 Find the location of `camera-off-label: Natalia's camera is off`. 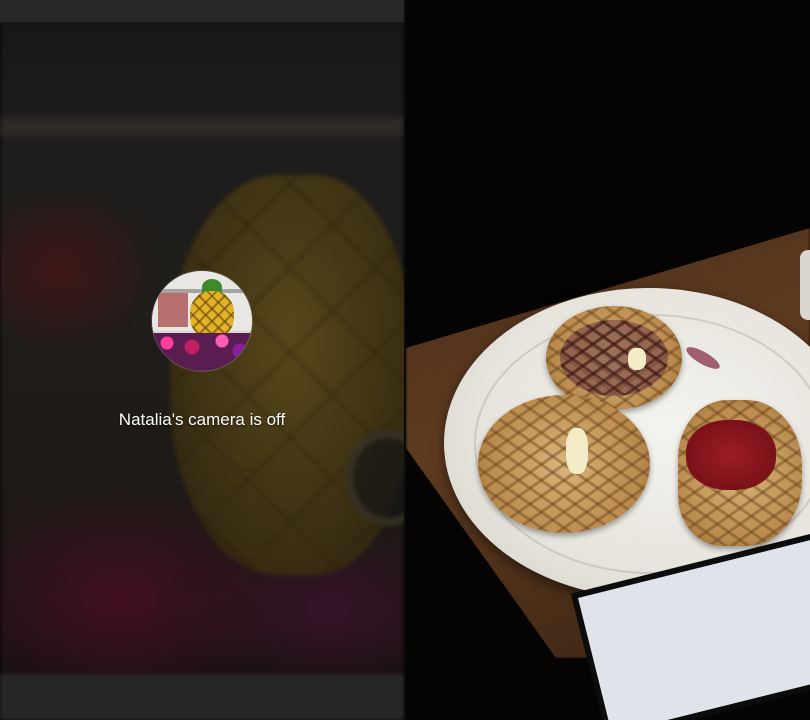

camera-off-label: Natalia's camera is off is located at coordinates (202, 419).